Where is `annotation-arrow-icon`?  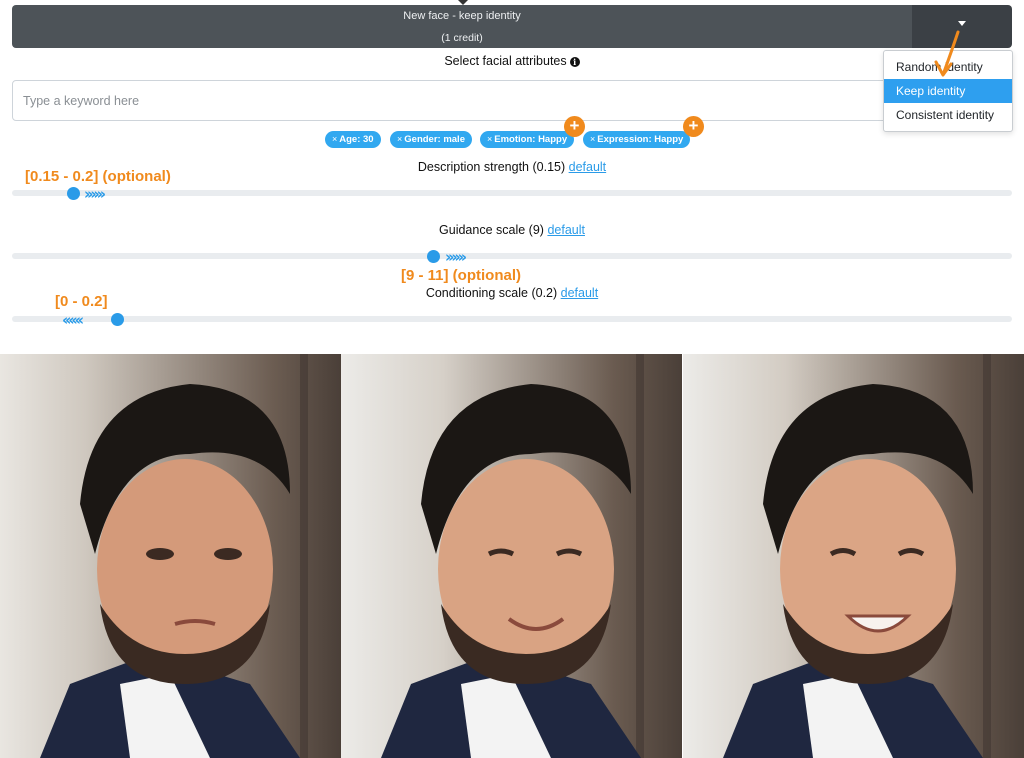
annotation-arrow-icon is located at coordinates (947, 53).